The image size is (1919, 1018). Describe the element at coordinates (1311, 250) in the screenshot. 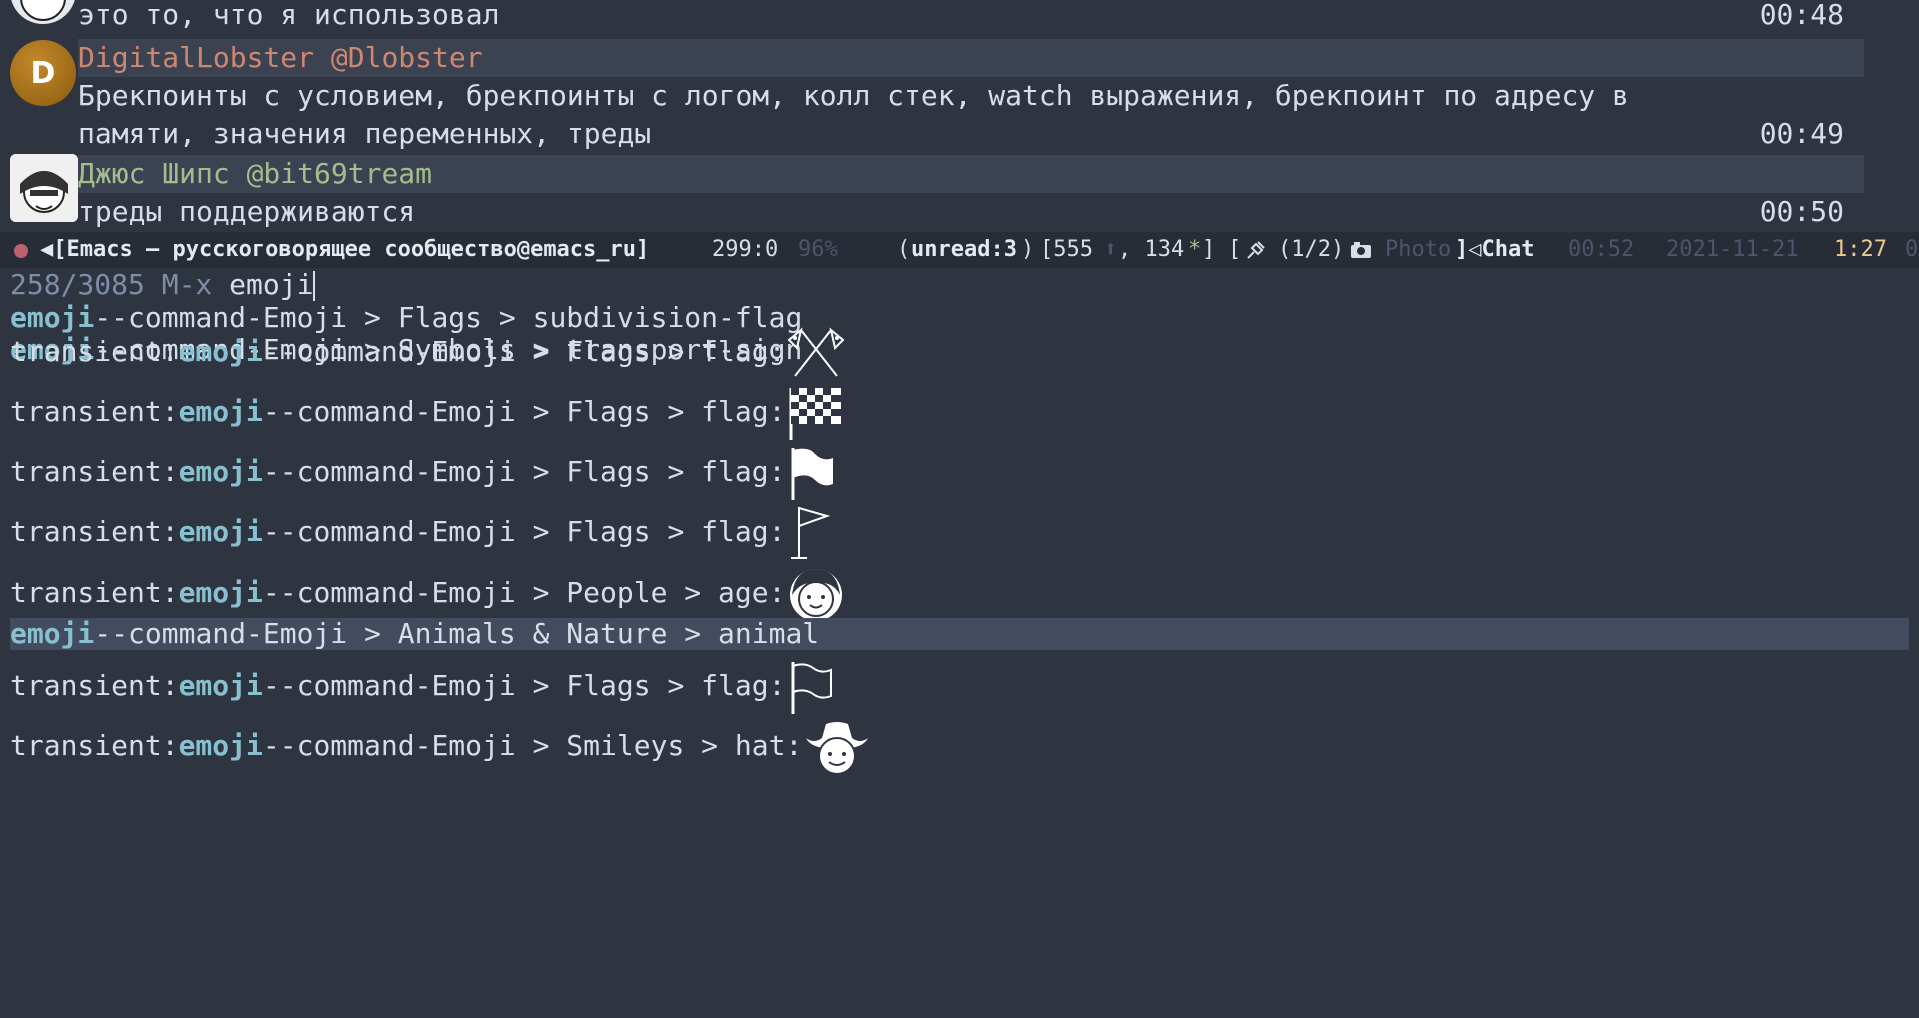

I see `pinned-count: (1/2)` at that location.